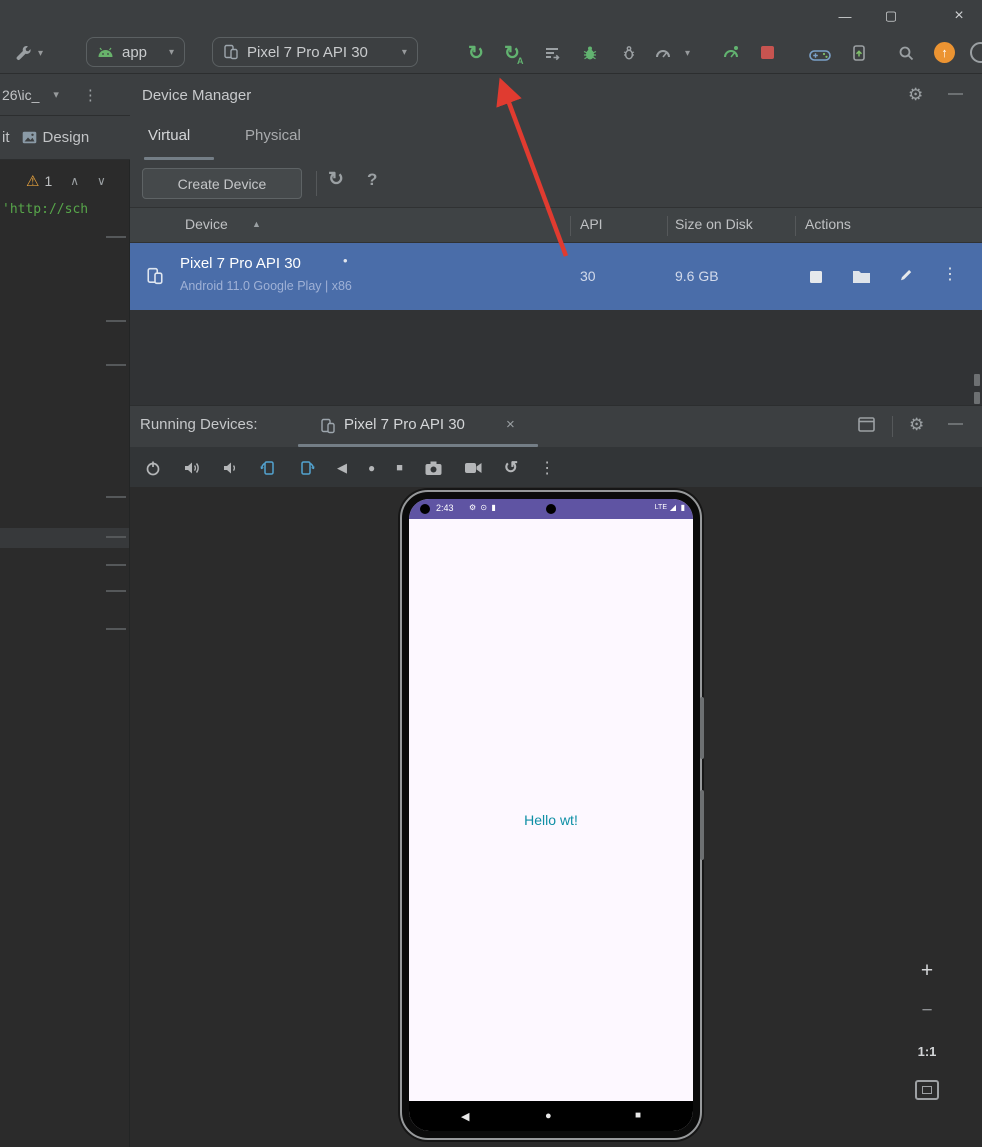  What do you see at coordinates (820, 55) in the screenshot?
I see `gamepad-icon` at bounding box center [820, 55].